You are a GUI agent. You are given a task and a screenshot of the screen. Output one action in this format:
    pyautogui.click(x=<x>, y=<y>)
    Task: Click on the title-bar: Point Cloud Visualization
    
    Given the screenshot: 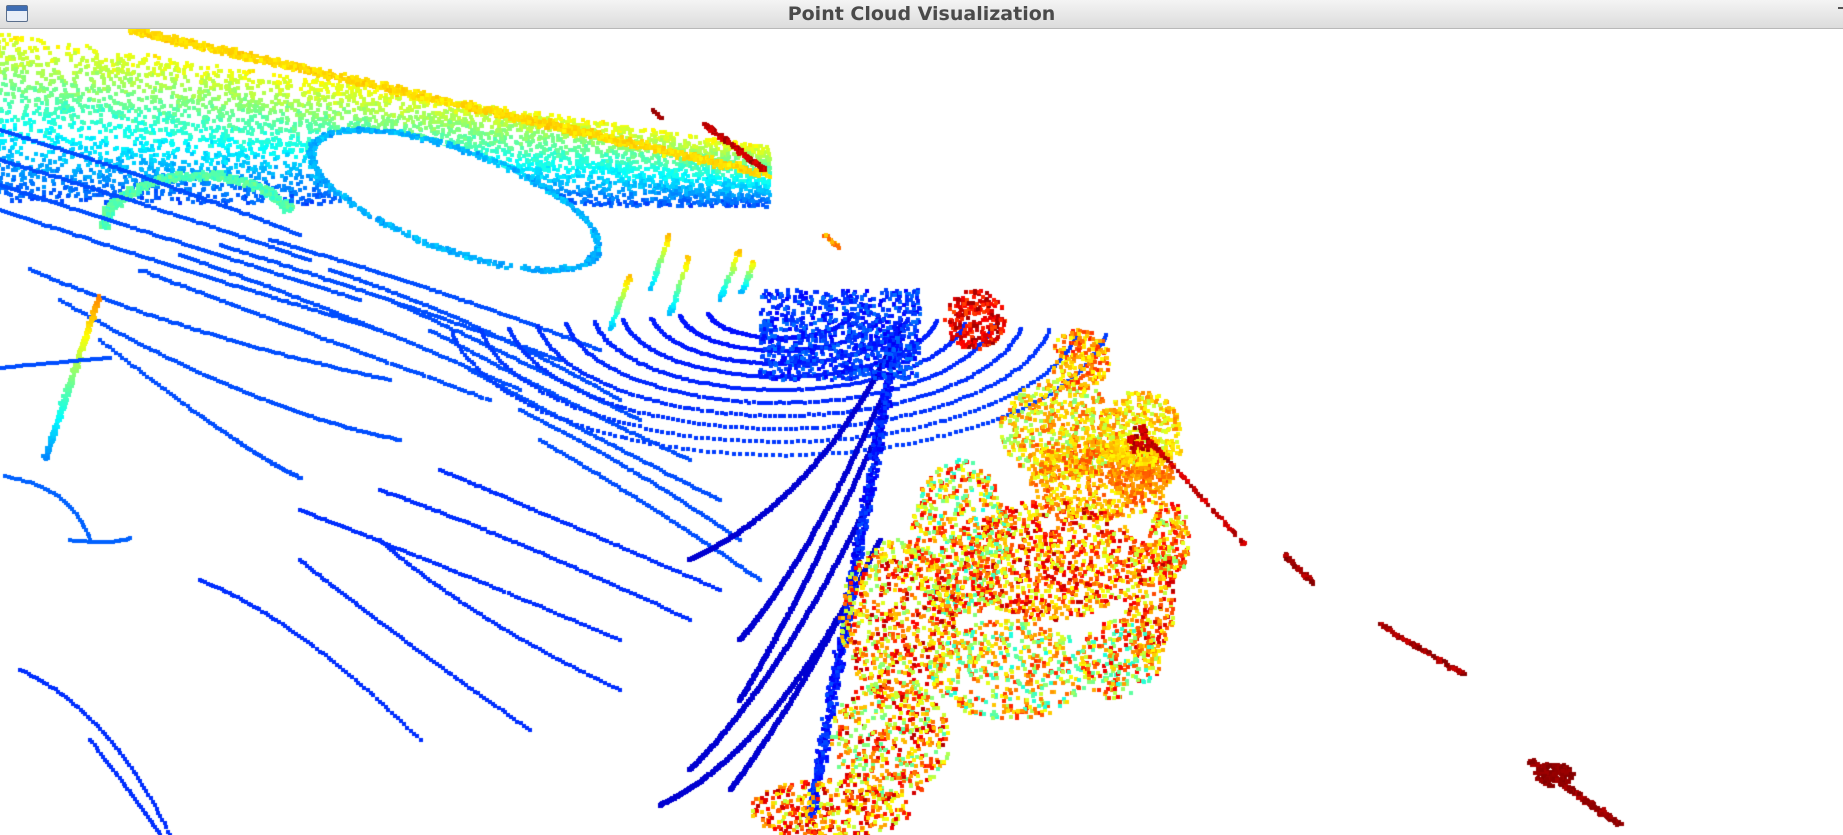 What is the action you would take?
    pyautogui.click(x=921, y=14)
    